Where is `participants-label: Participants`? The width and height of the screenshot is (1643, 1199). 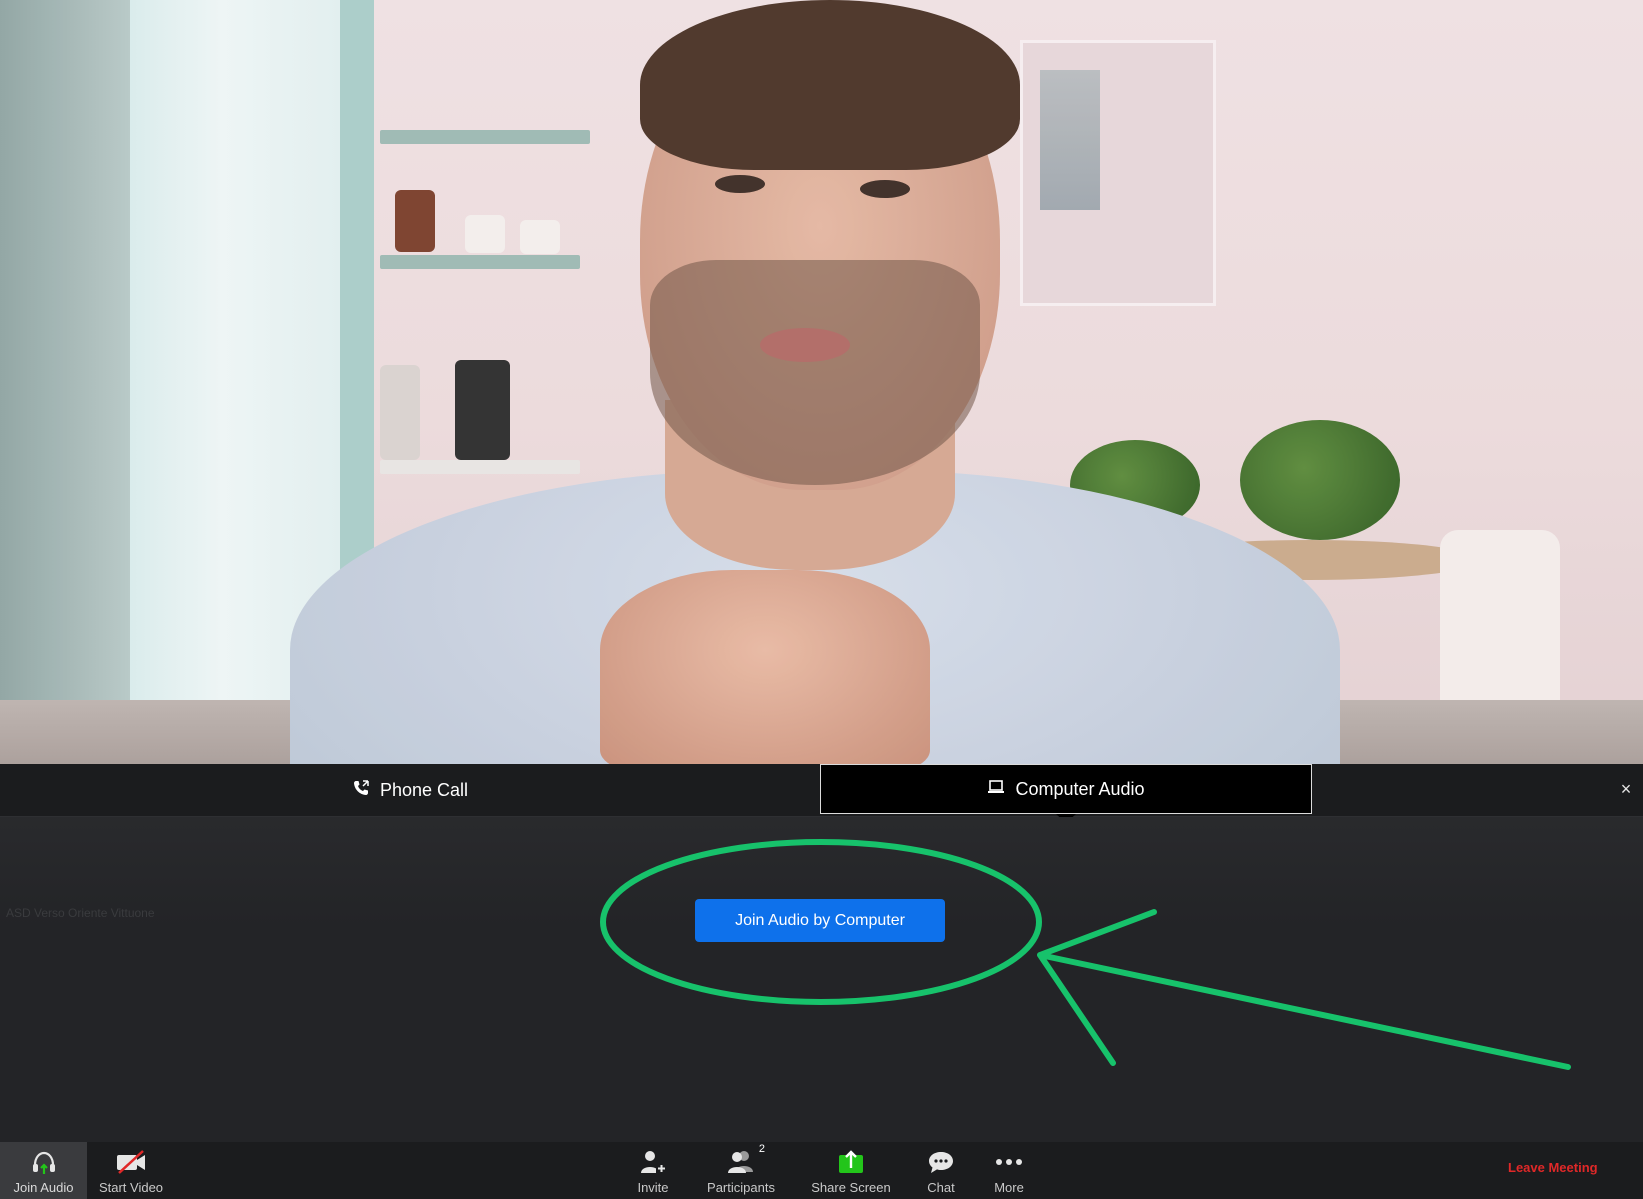 participants-label: Participants is located at coordinates (741, 1187).